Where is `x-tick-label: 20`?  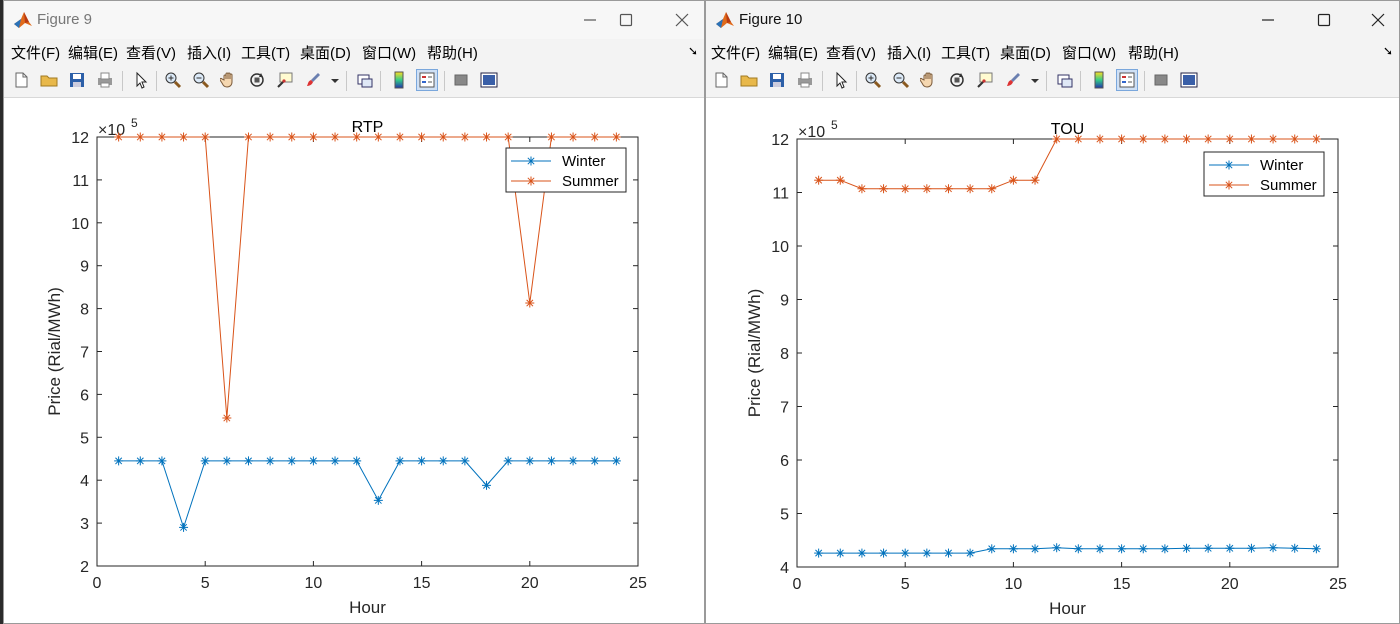 x-tick-label: 20 is located at coordinates (1230, 584).